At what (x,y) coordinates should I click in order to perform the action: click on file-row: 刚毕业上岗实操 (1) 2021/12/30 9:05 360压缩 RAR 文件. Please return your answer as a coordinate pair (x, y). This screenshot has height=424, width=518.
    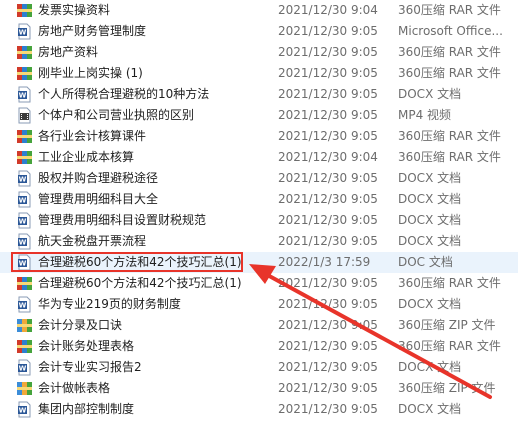
    Looking at the image, I should click on (259, 73).